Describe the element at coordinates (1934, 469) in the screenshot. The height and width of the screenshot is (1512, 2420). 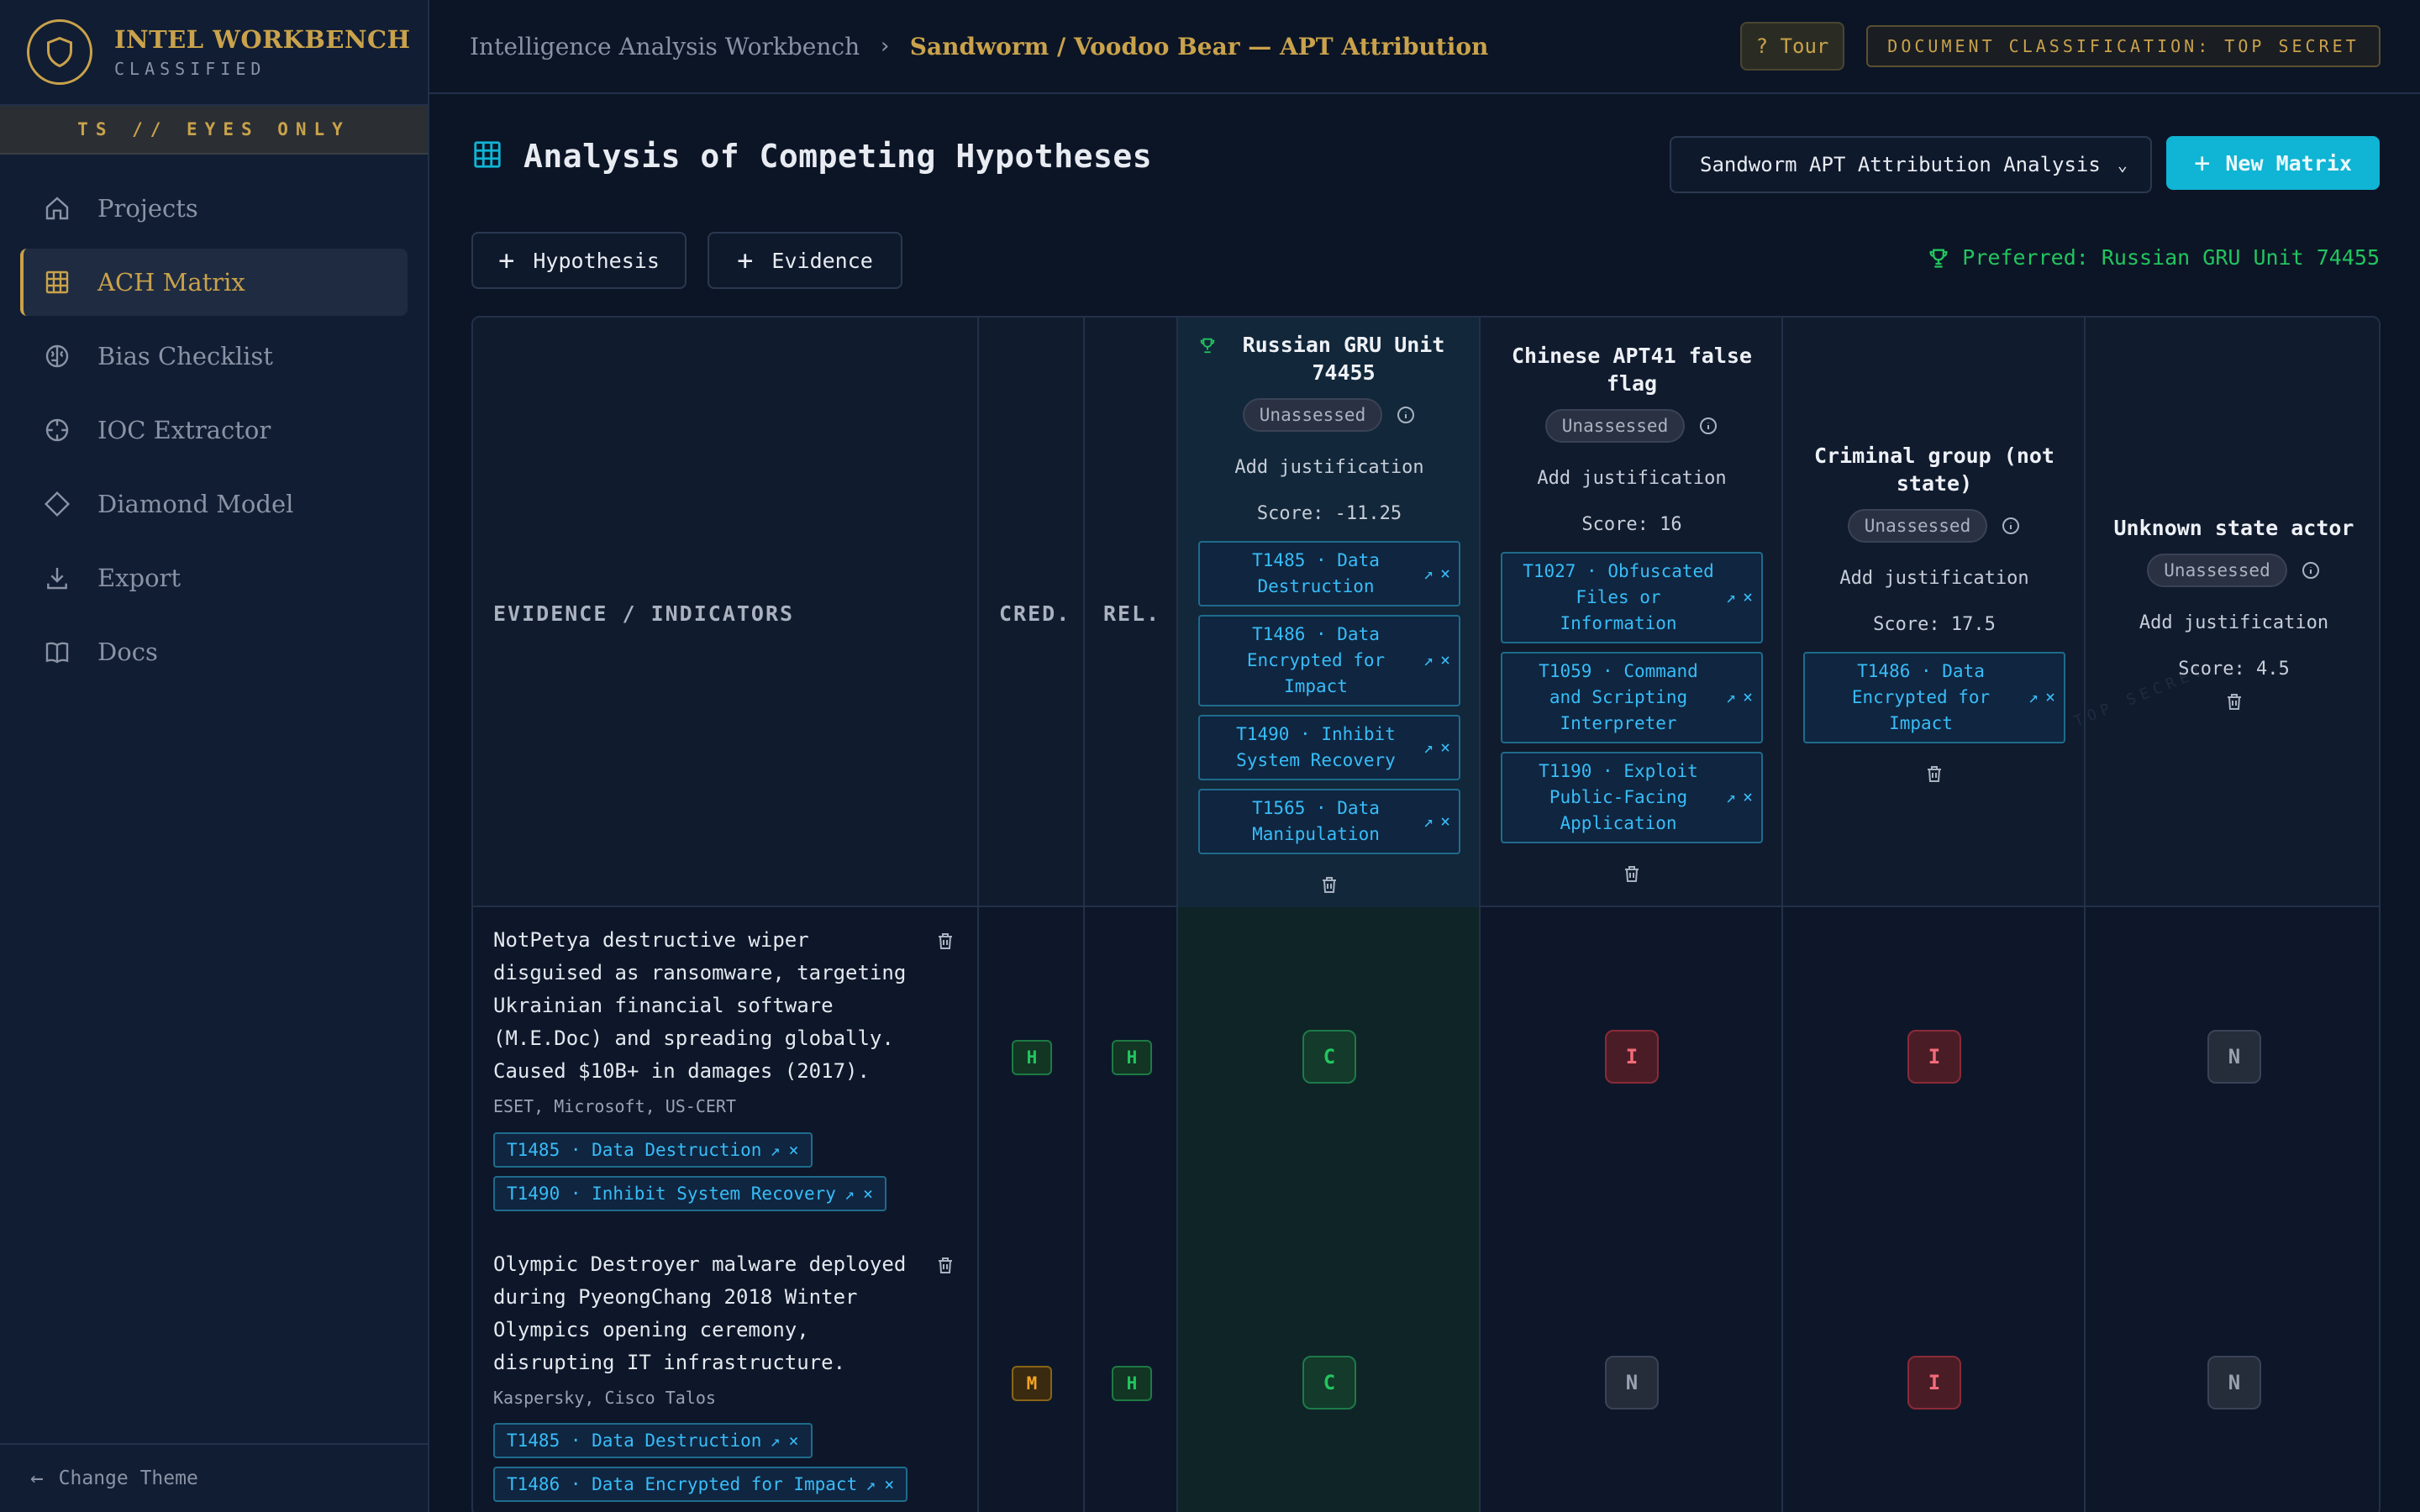
I see `hypothesis-title: Criminal group (not state)` at that location.